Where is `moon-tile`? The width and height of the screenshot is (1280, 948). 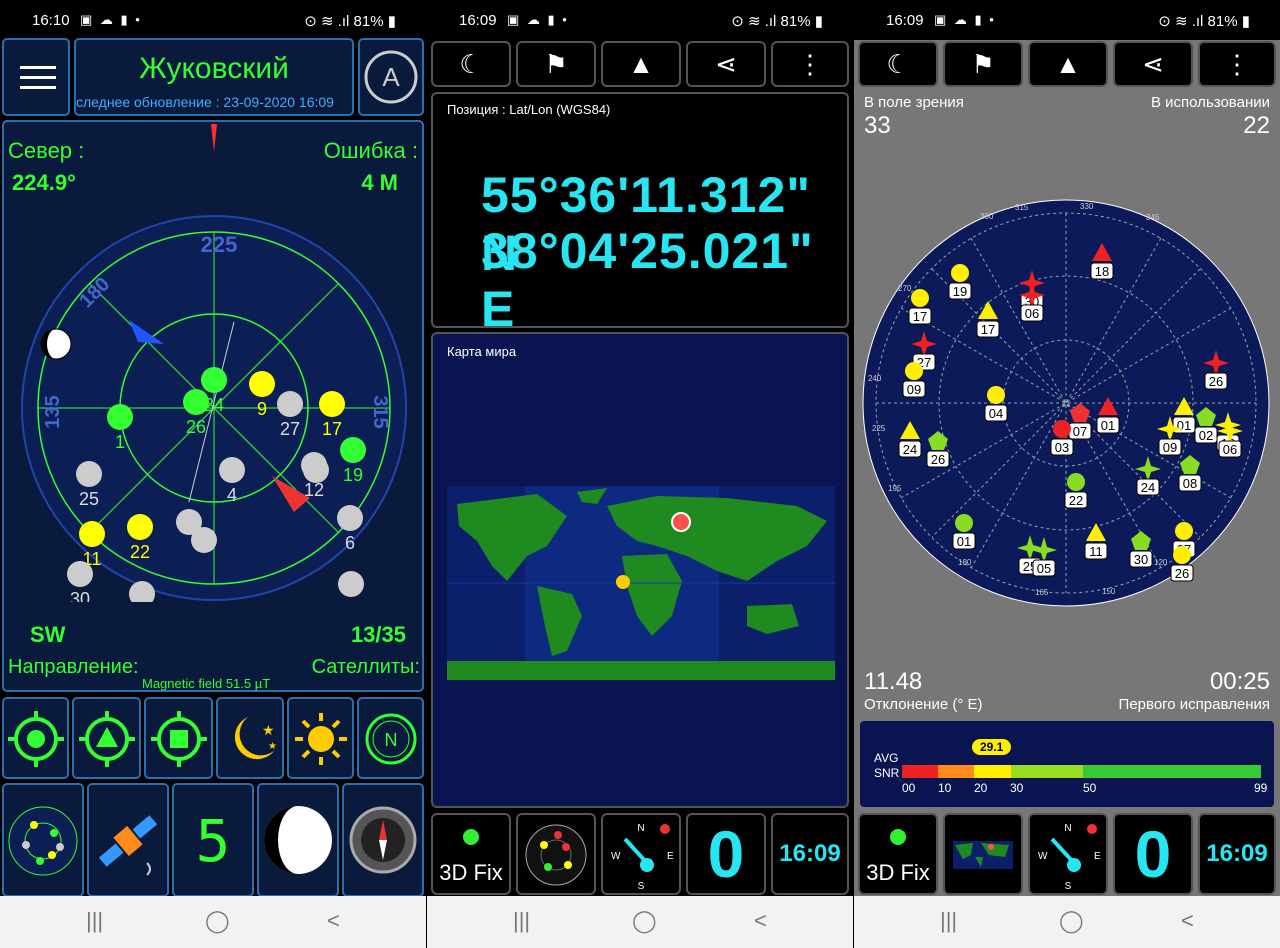
moon-tile is located at coordinates (298, 840).